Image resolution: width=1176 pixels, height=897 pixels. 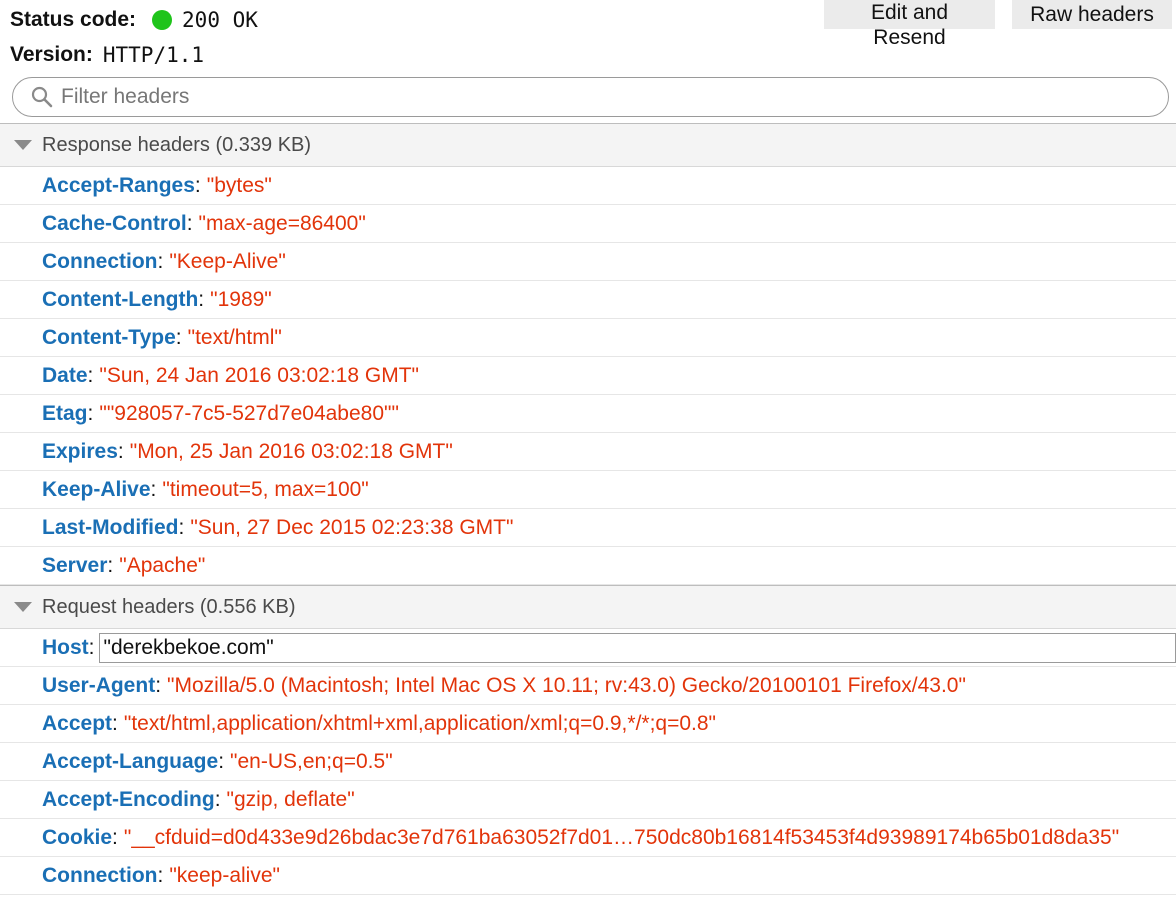 I want to click on header-value: "timeout=5, max=100", so click(x=265, y=489).